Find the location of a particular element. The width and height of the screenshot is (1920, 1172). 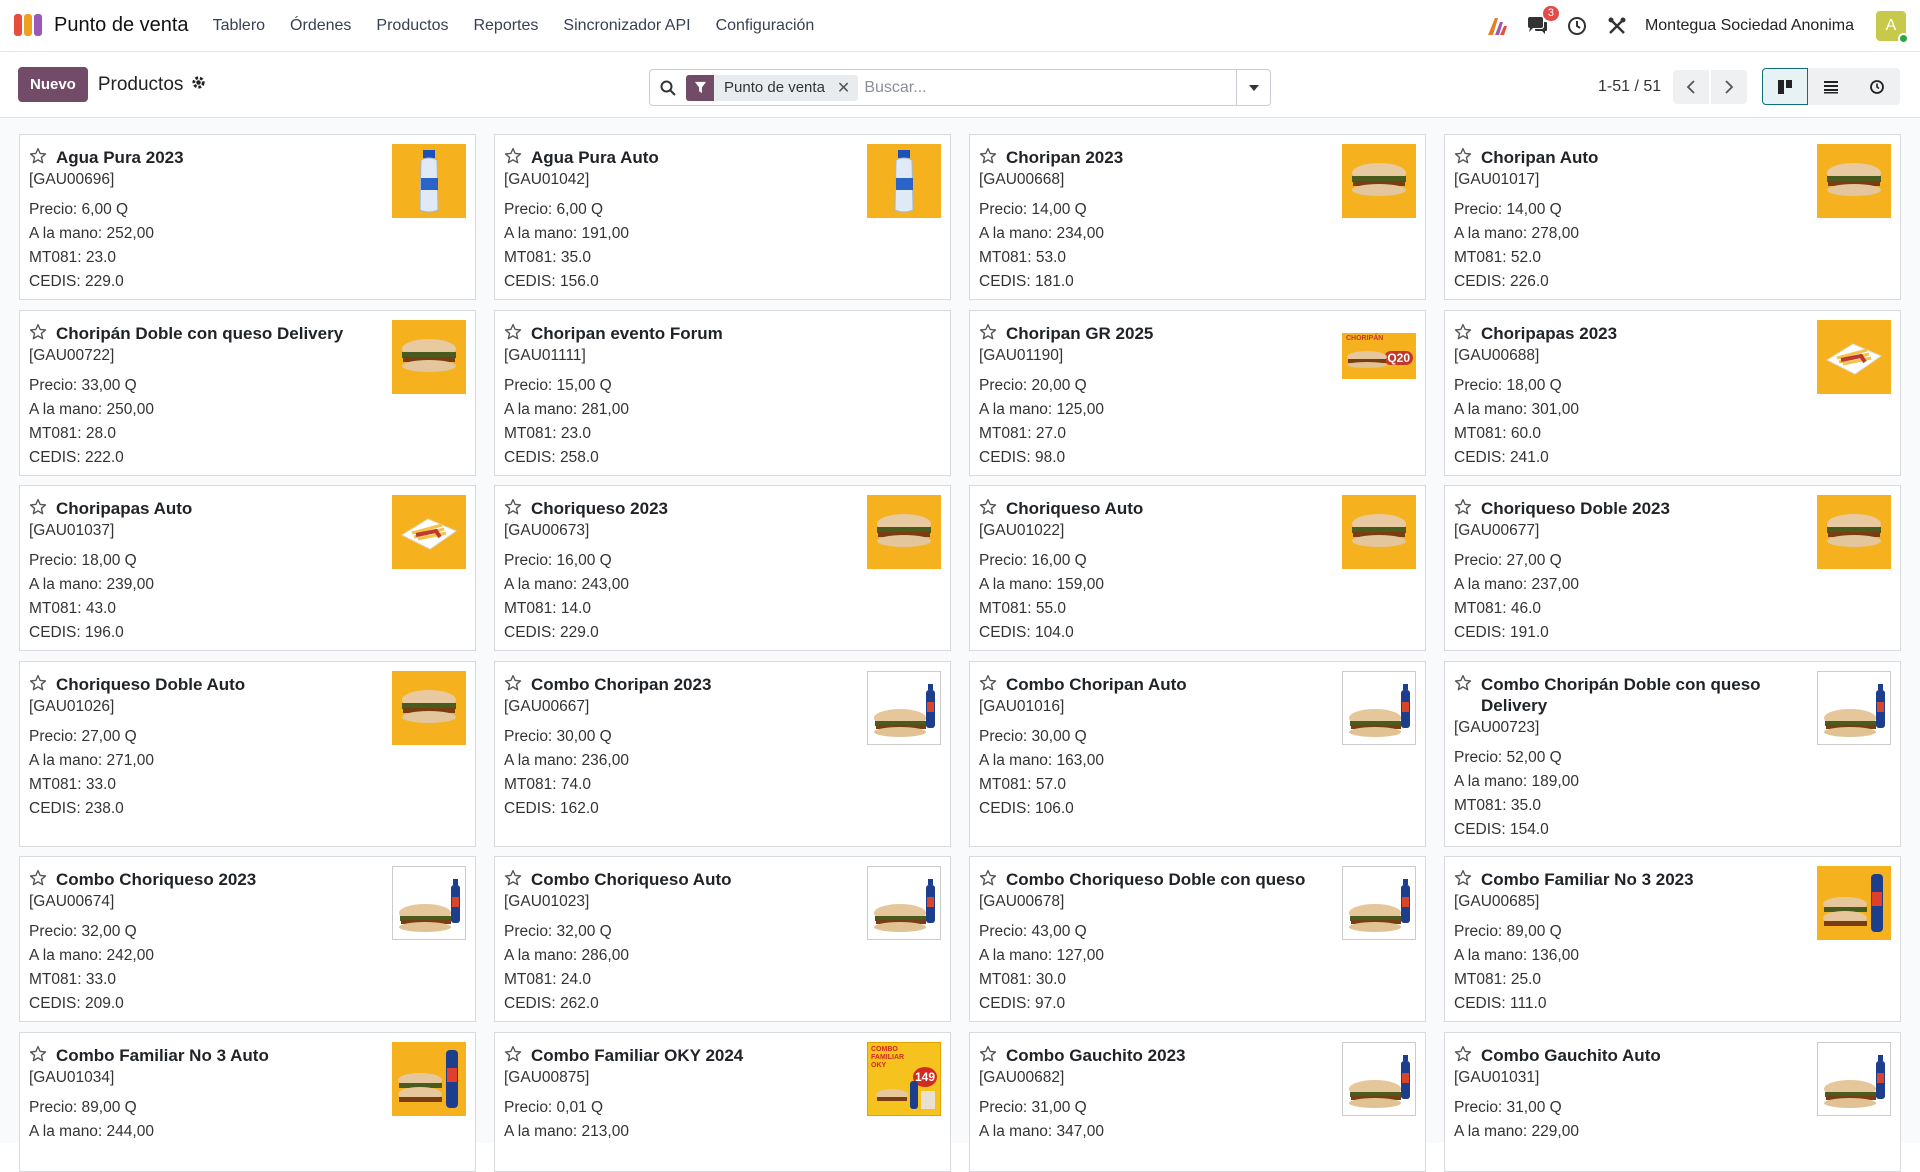

messages-count-badge: 3 is located at coordinates (1550, 13).